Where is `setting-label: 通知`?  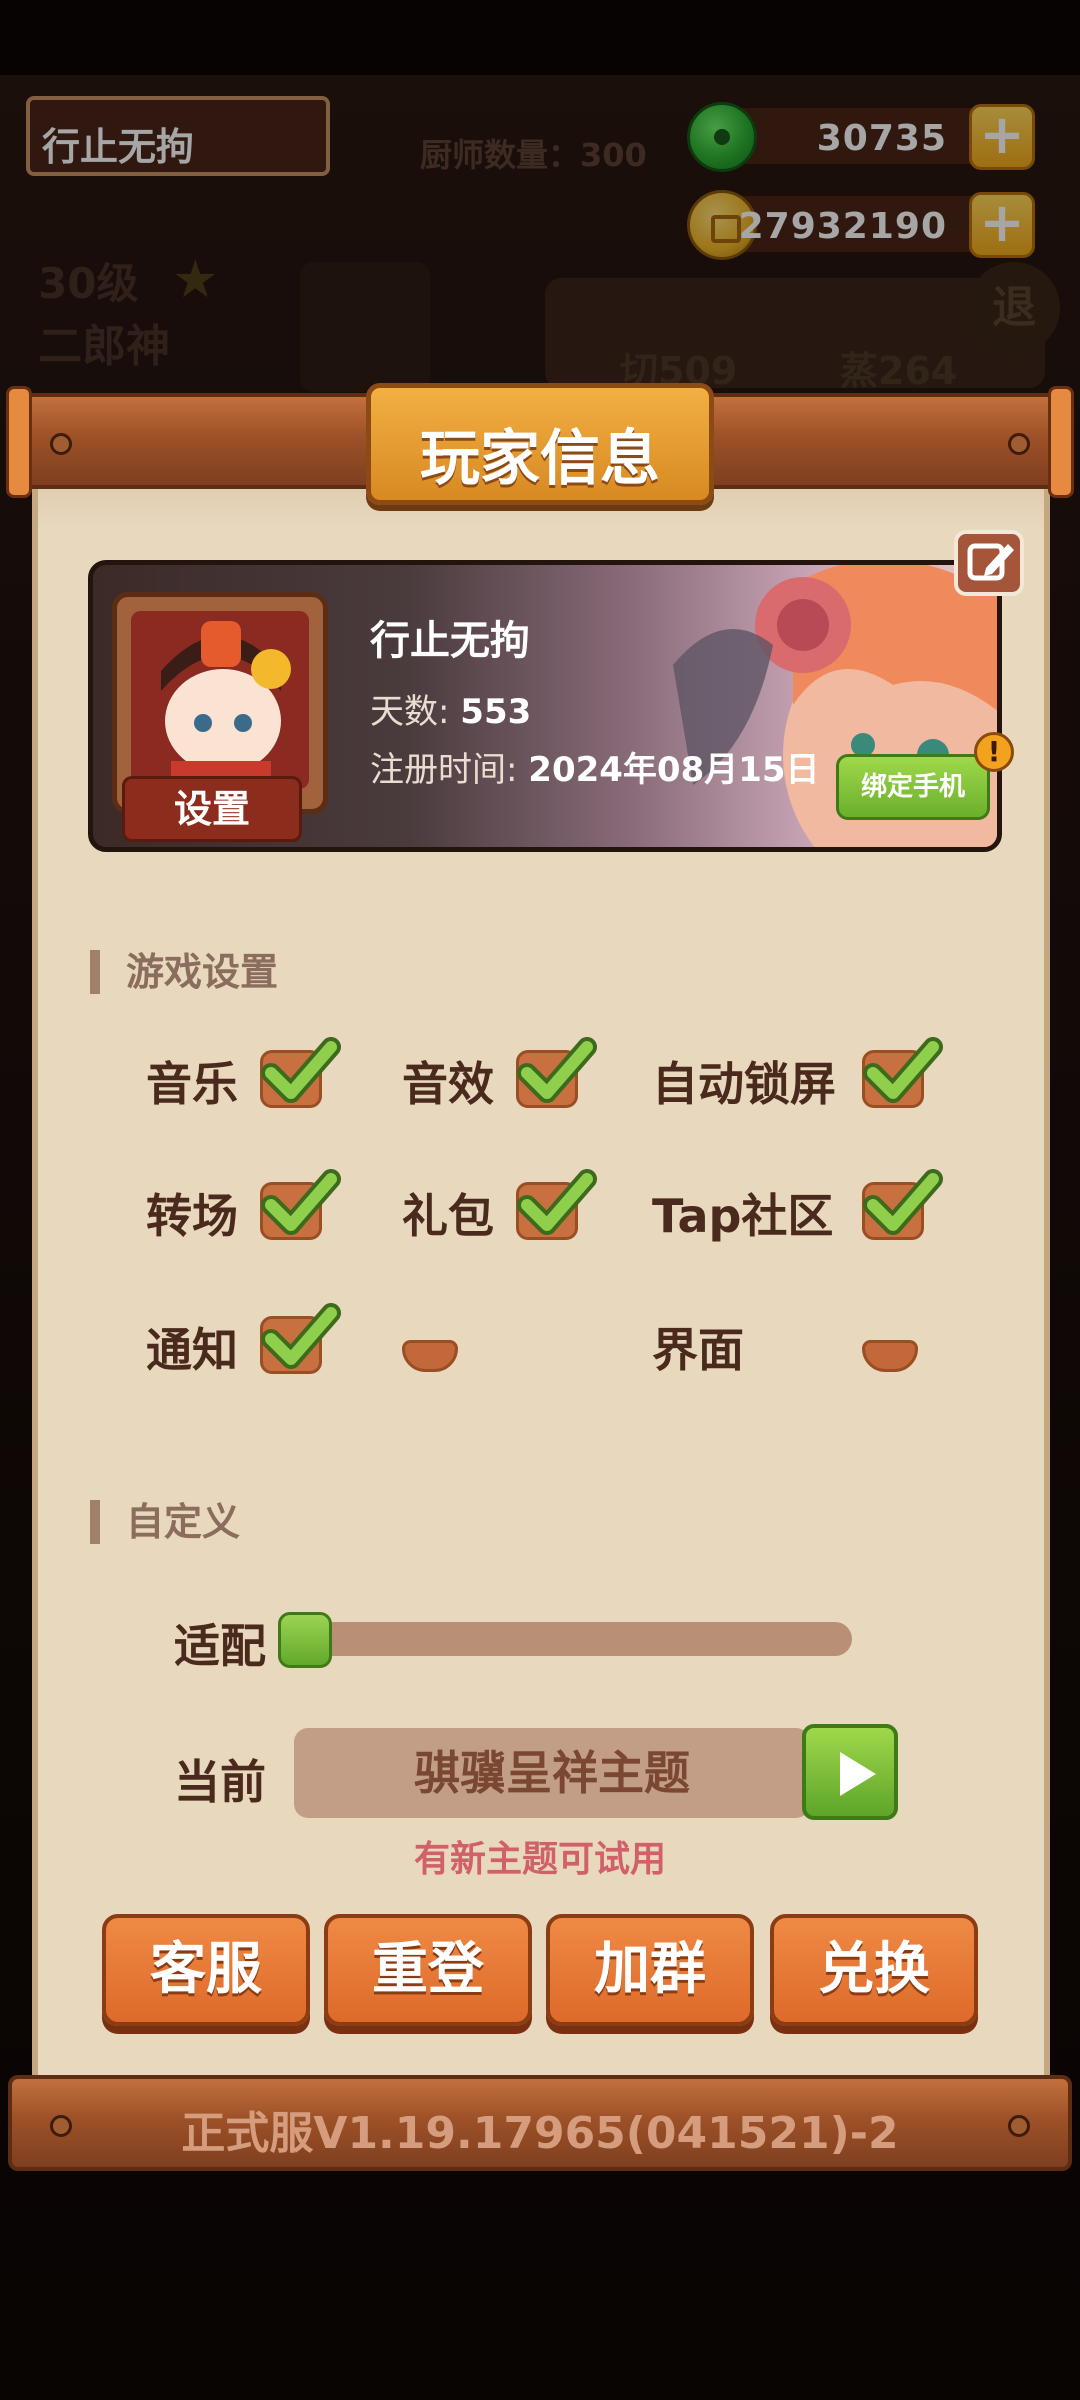 setting-label: 通知 is located at coordinates (192, 1350).